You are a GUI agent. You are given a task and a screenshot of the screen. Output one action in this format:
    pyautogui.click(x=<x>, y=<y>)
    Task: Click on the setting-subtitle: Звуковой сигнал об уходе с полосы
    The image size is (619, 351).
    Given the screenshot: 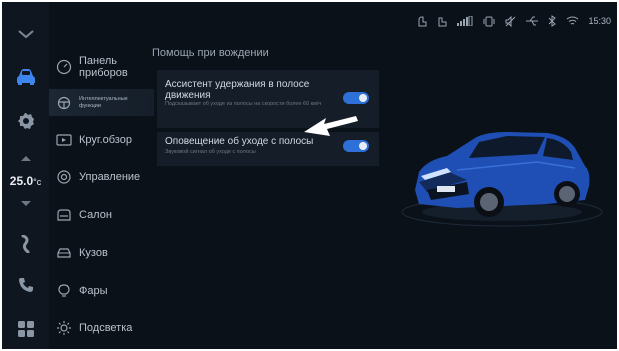 What is the action you would take?
    pyautogui.click(x=210, y=152)
    